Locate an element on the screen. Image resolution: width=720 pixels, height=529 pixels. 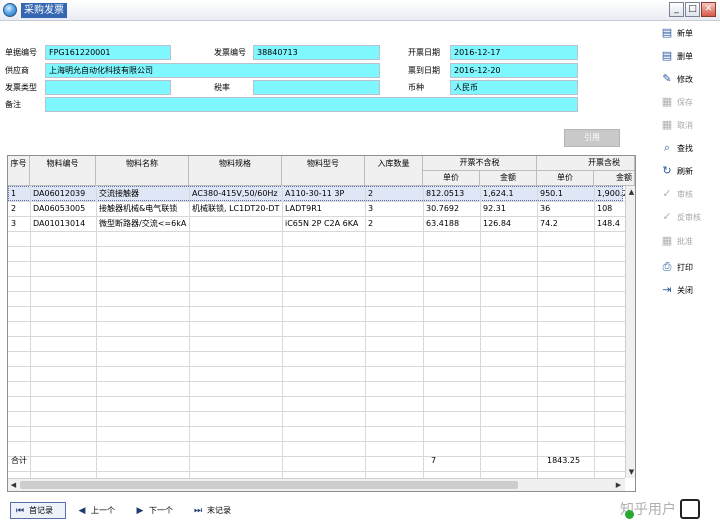
toolbar-cancel-button: ▦ 取消 is located at coordinates (684, 125).